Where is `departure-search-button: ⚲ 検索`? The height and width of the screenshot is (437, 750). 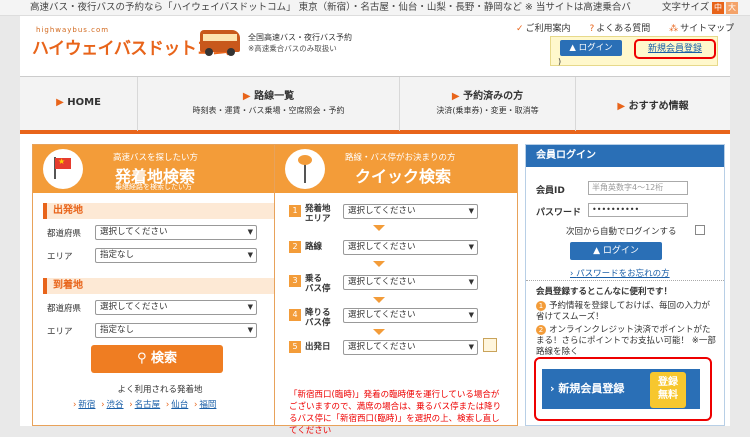
departure-search-button: ⚲ 検索 is located at coordinates (157, 359).